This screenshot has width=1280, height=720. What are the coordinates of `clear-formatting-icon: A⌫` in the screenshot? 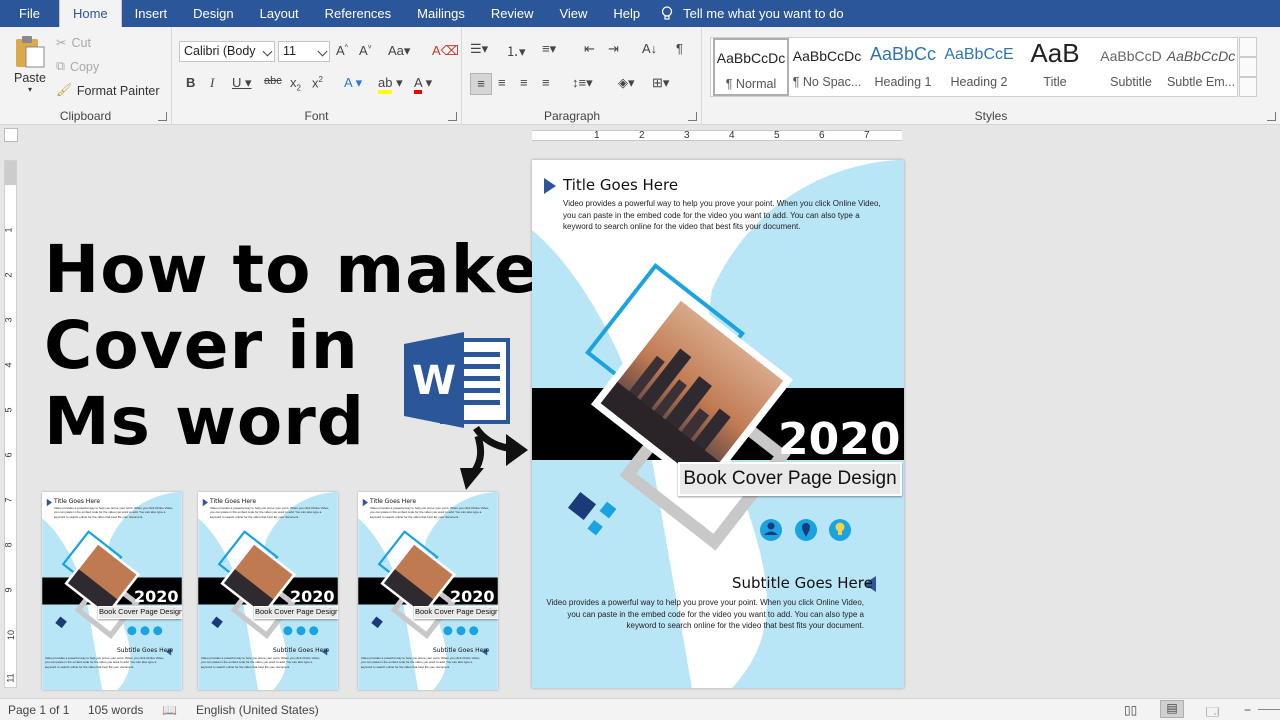 It's located at (445, 51).